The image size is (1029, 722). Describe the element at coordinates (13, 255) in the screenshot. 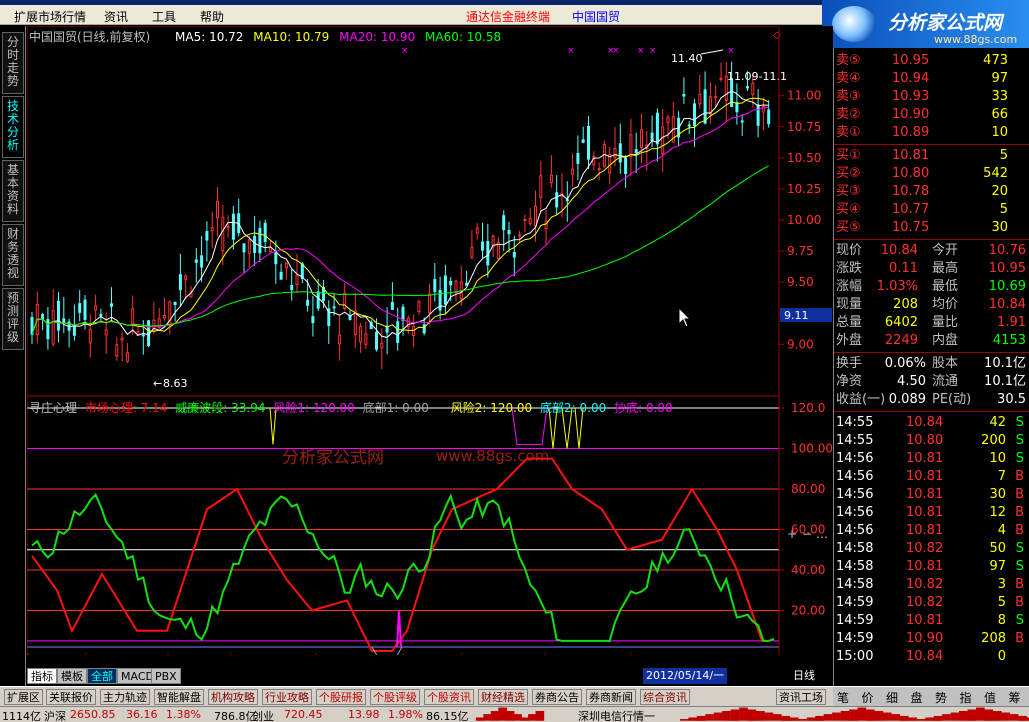

I see `tab-financials: 财务透视` at that location.